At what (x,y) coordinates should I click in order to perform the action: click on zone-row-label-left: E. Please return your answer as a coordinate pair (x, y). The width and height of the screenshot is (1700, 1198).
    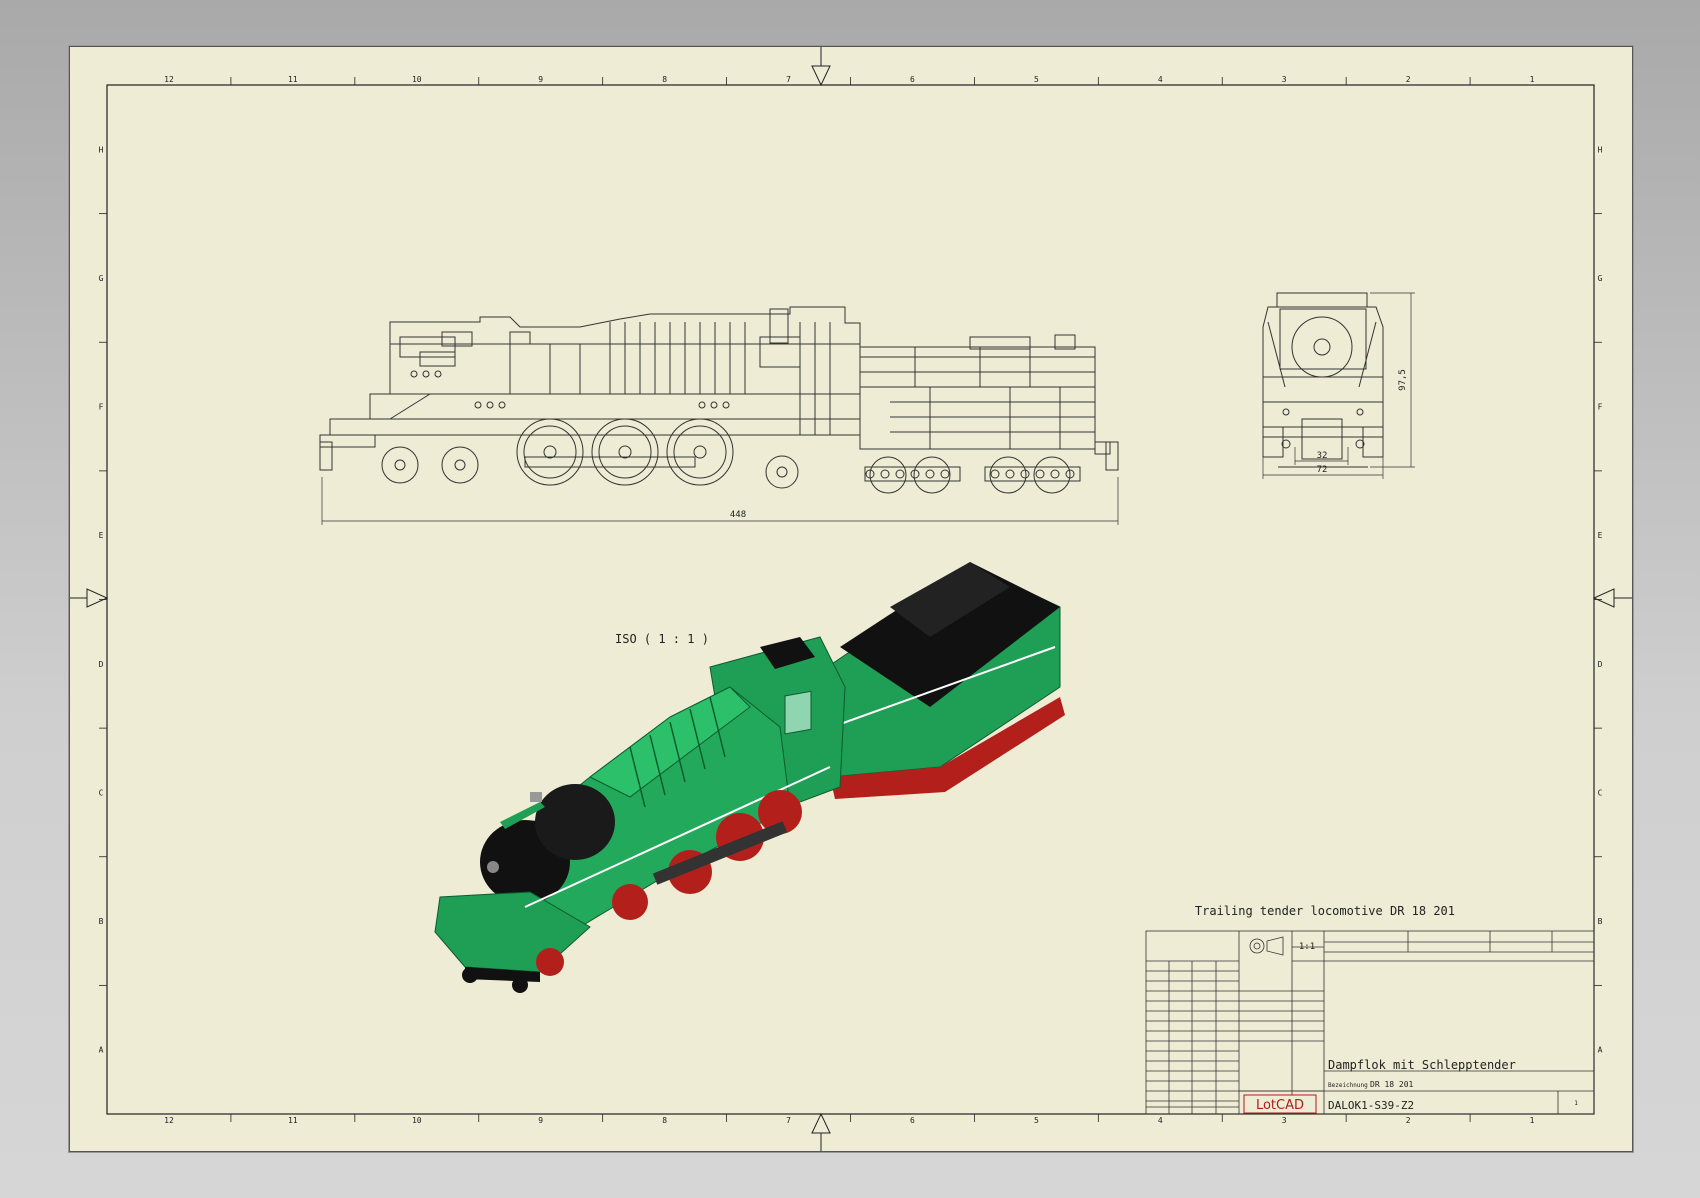
    Looking at the image, I should click on (101, 535).